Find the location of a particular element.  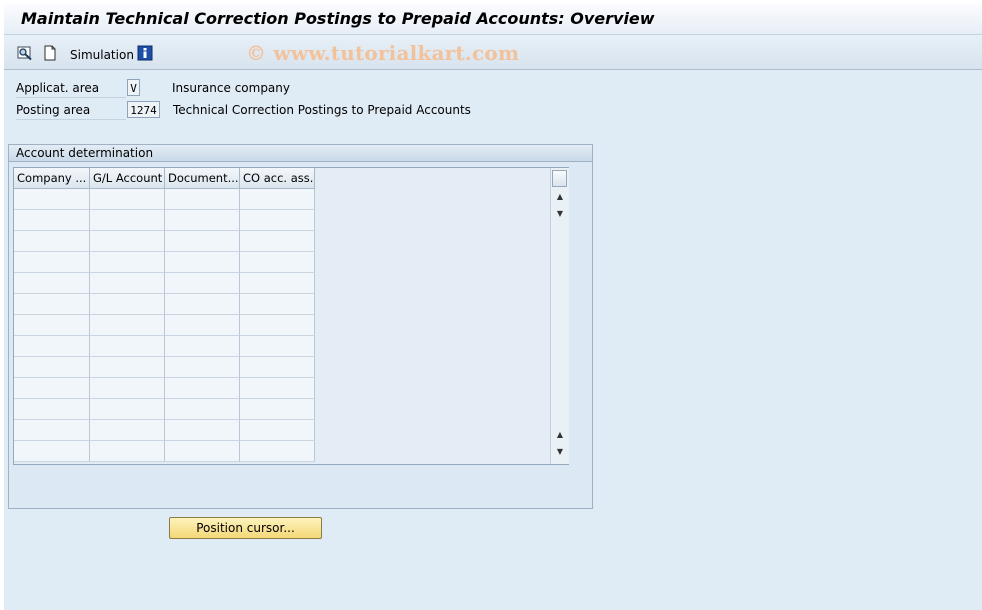

scroll-down-icon: ▼ is located at coordinates (560, 214).